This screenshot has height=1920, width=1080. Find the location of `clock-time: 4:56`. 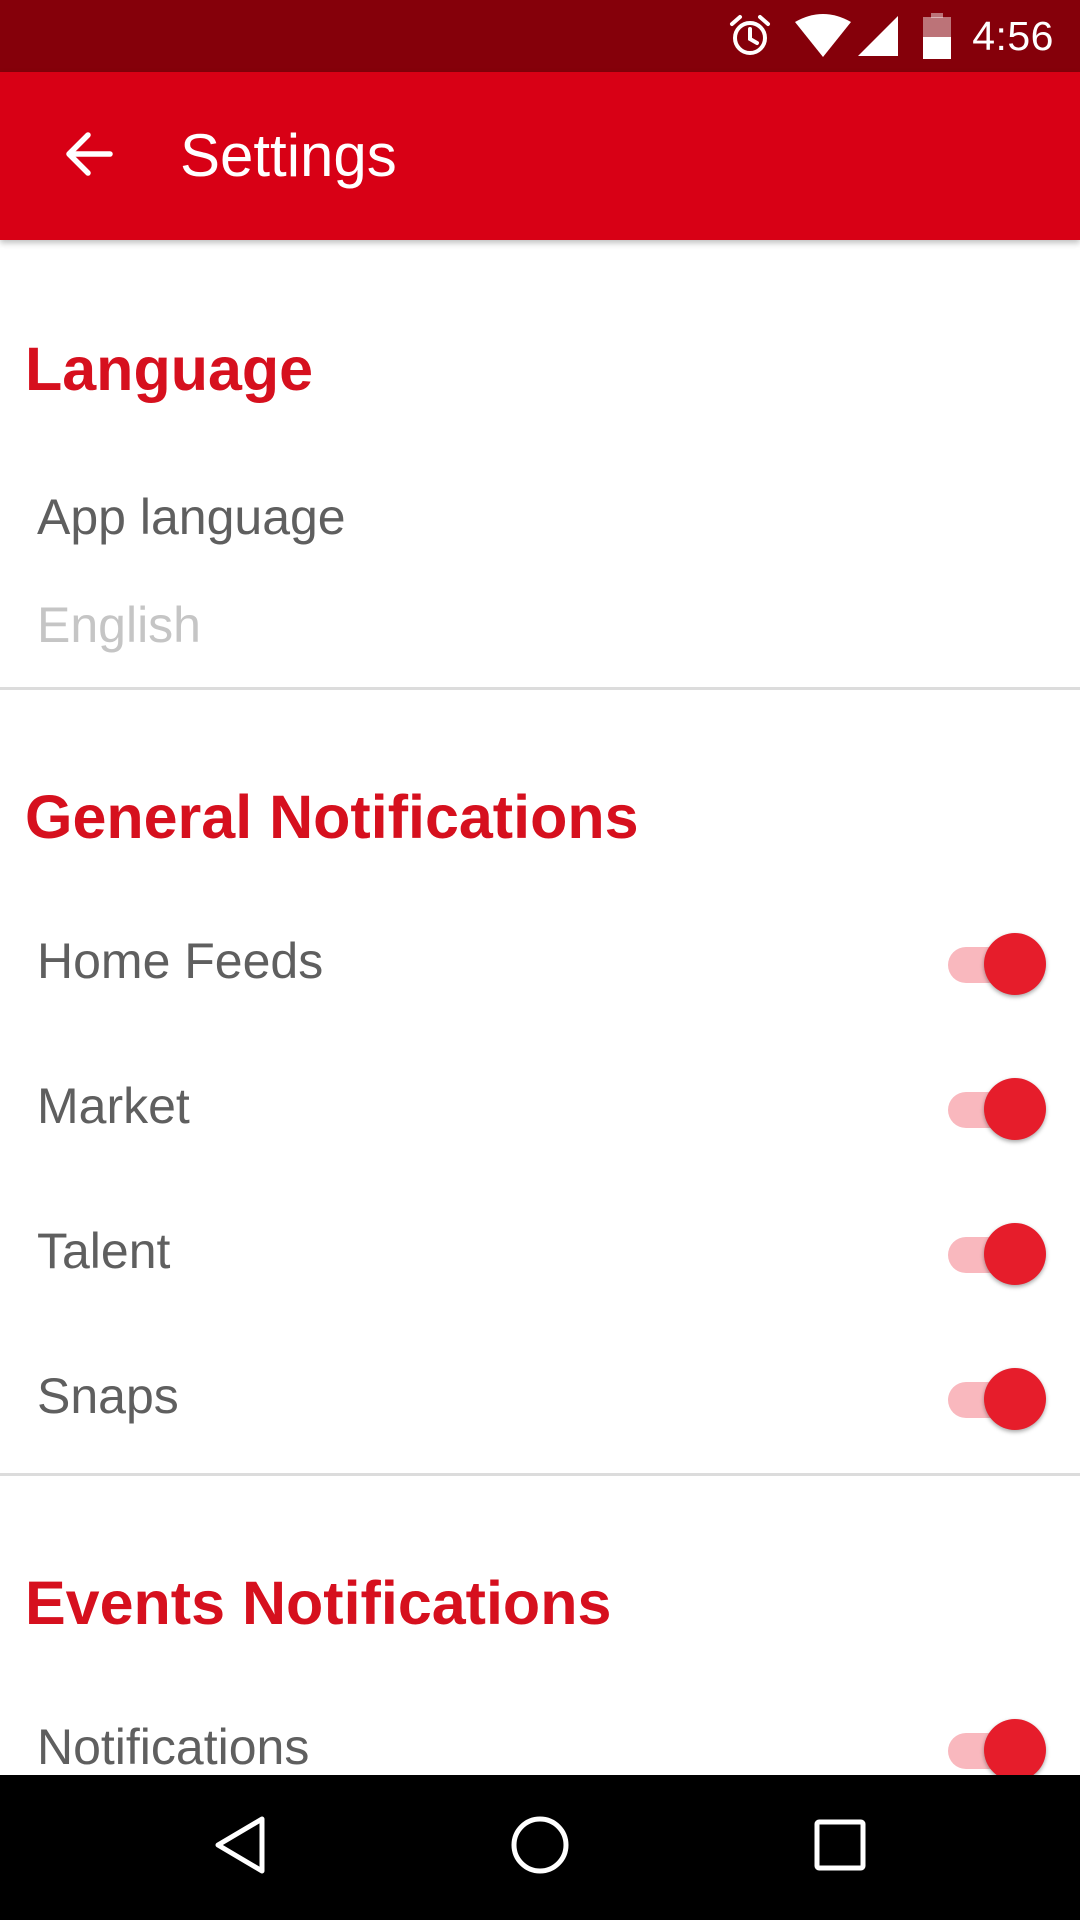

clock-time: 4:56 is located at coordinates (1013, 35).